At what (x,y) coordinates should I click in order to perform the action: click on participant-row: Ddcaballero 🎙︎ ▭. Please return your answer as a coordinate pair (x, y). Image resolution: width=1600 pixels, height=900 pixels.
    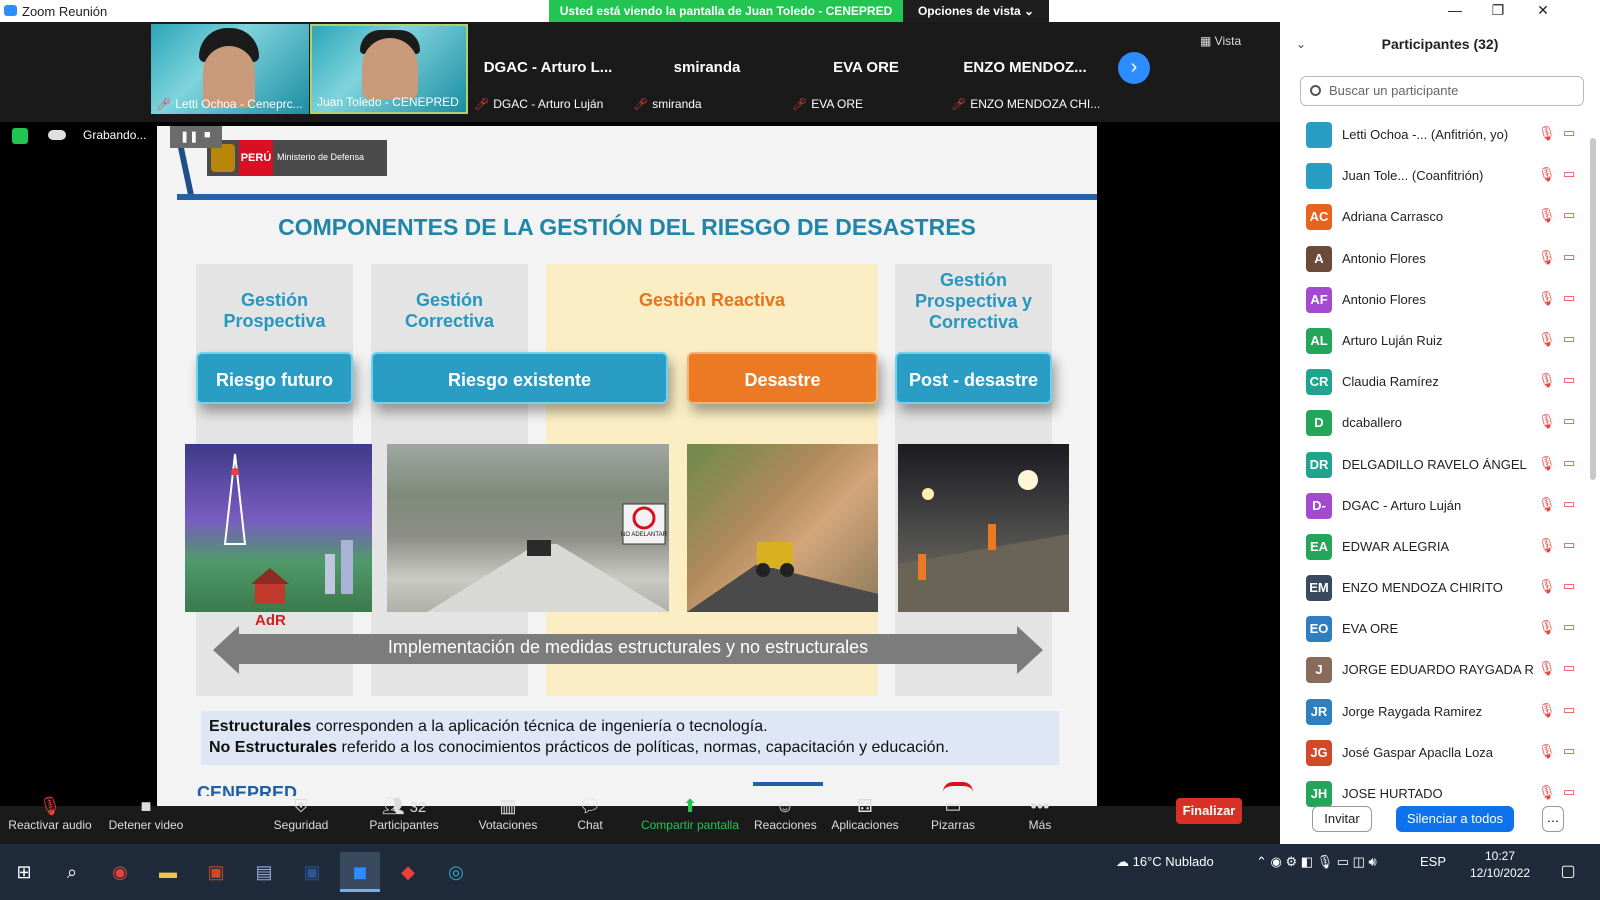
    Looking at the image, I should click on (1435, 422).